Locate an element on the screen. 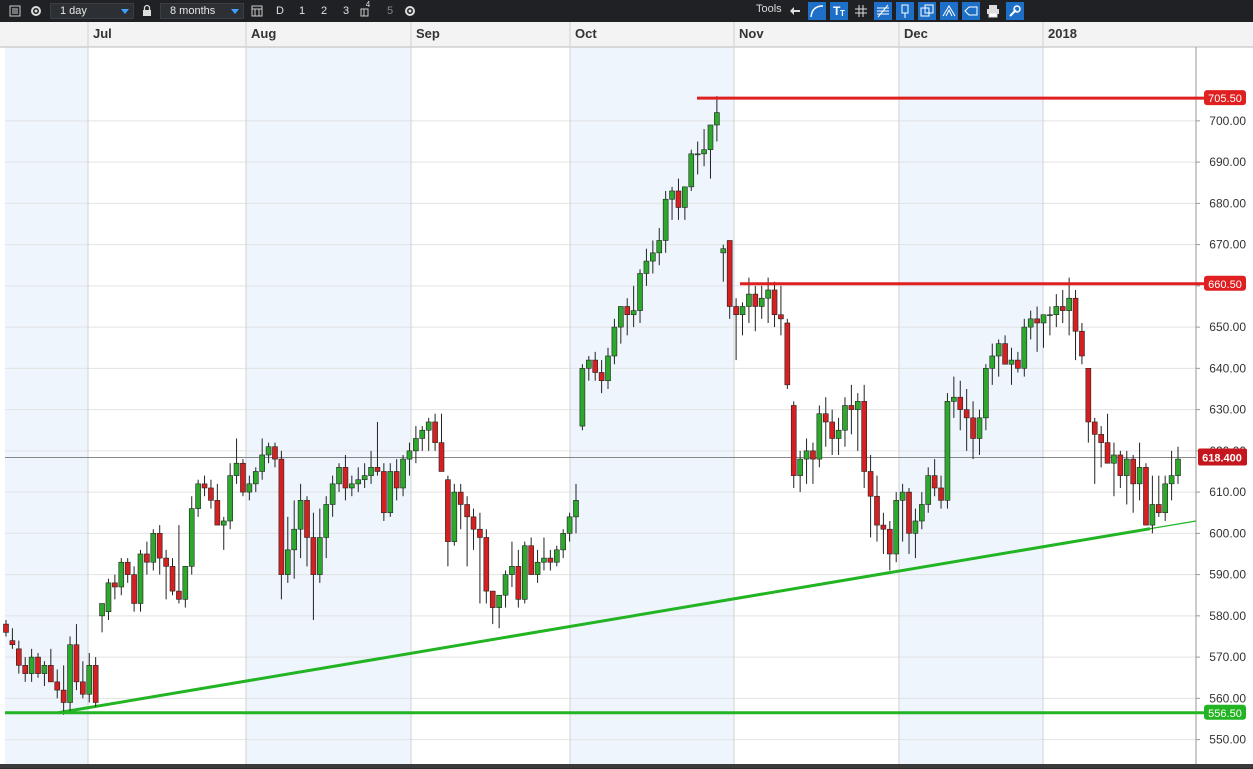  y-tick-label: 600.00 is located at coordinates (1227, 533).